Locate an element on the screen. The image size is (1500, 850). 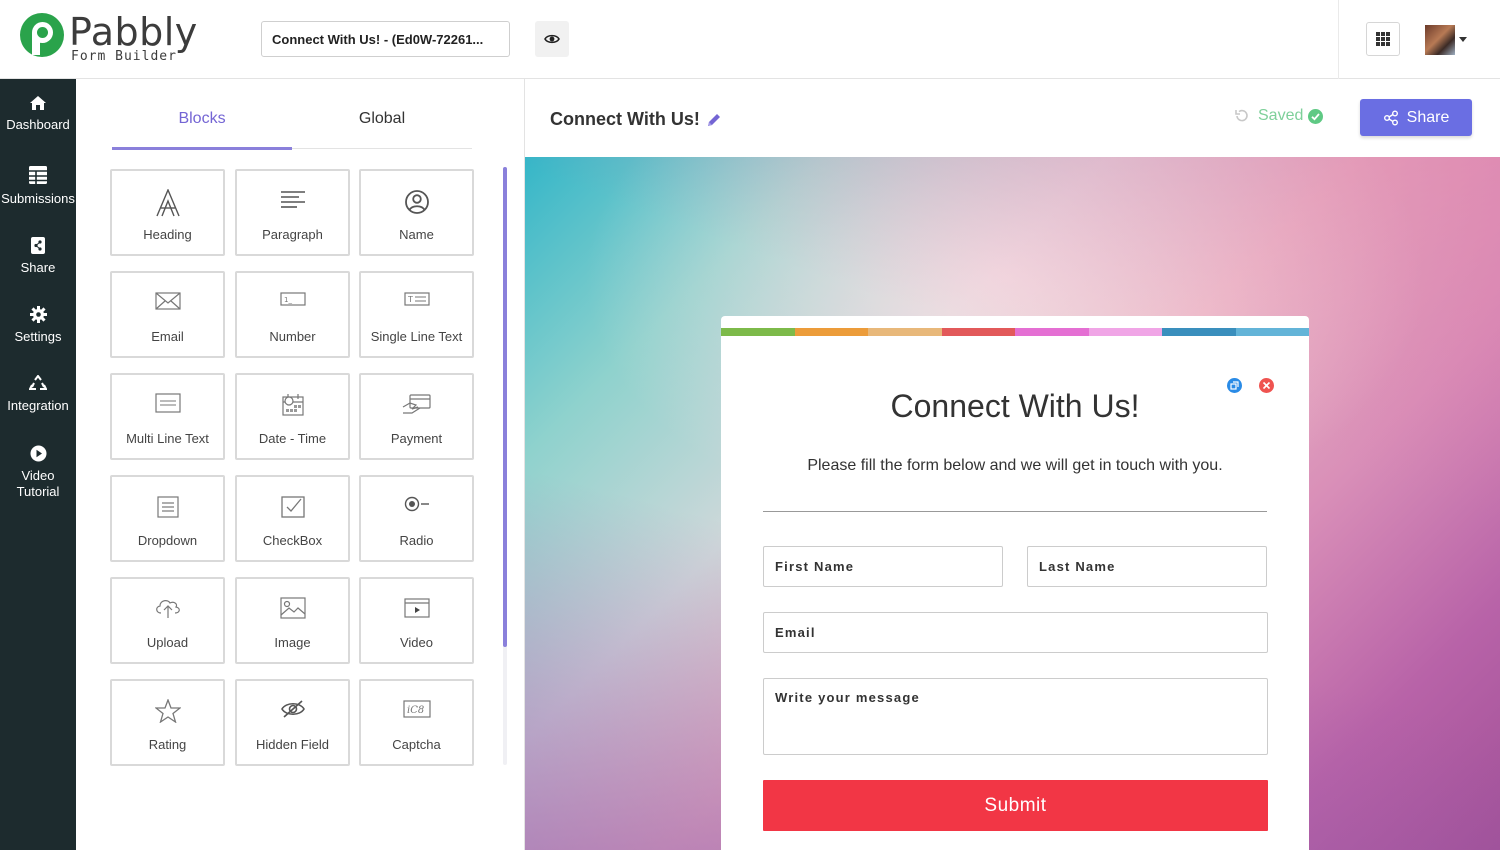
share-button: Share is located at coordinates (1416, 117).